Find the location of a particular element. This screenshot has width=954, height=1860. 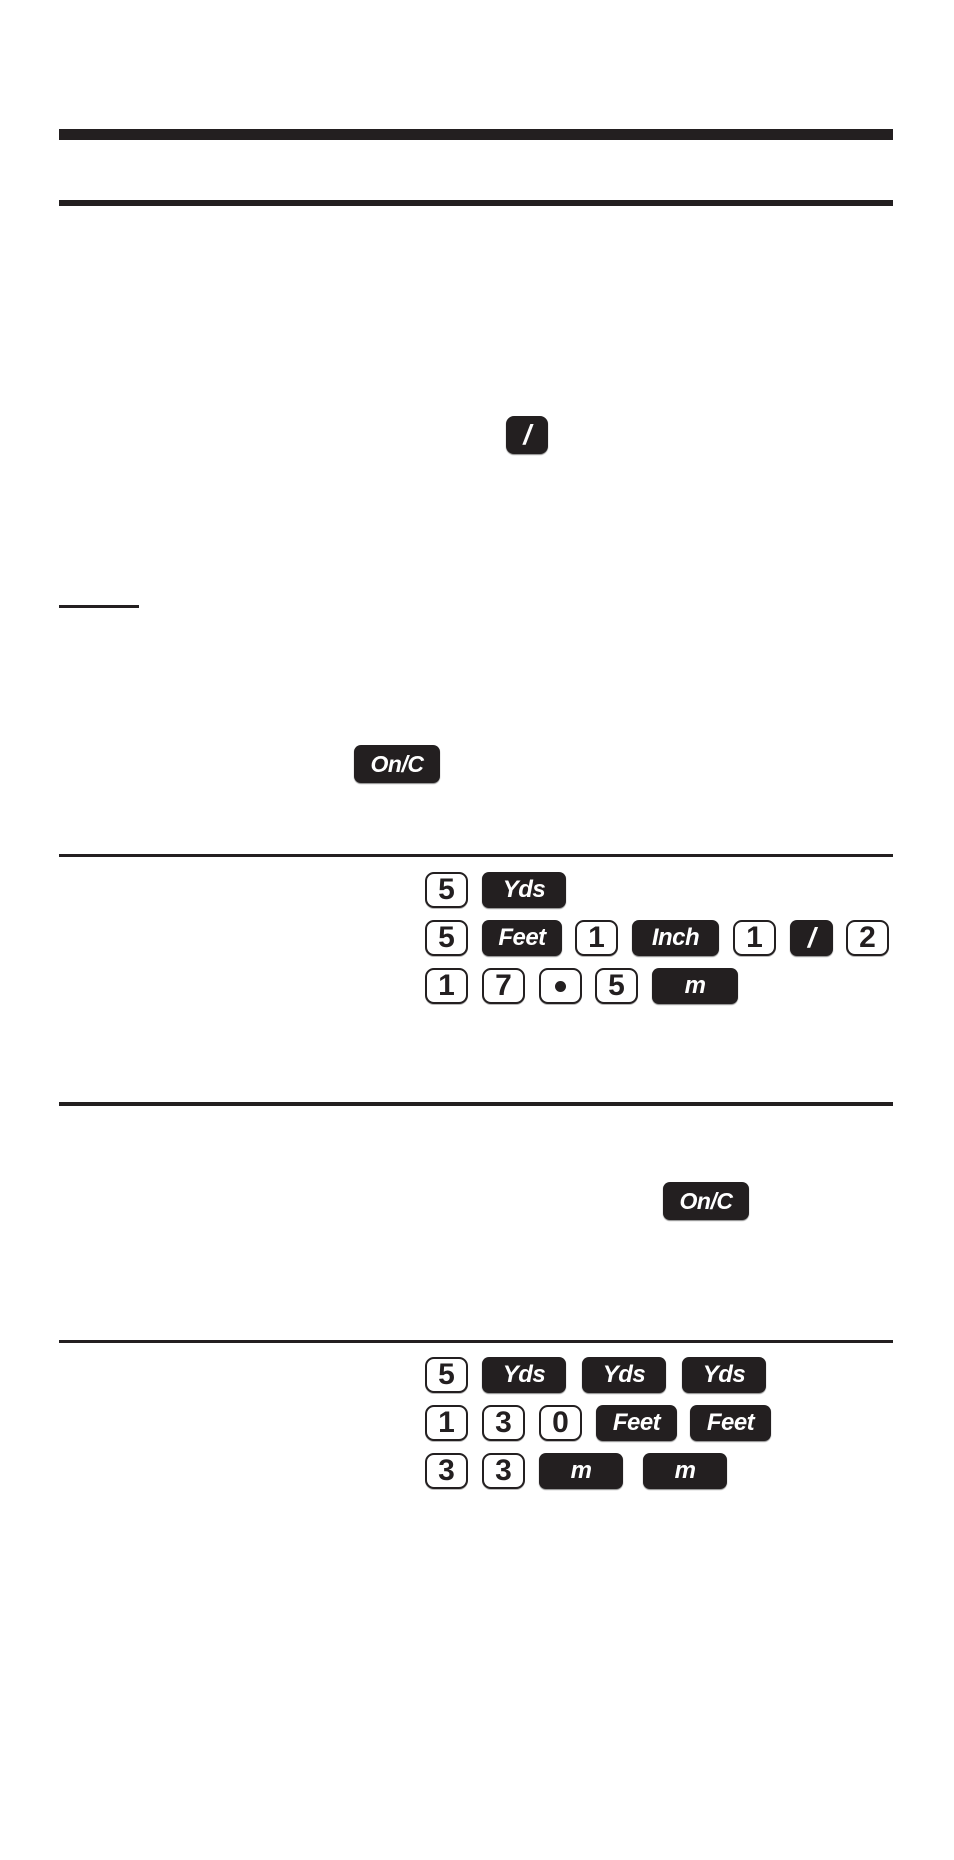

key-label: 7 is located at coordinates (503, 985).